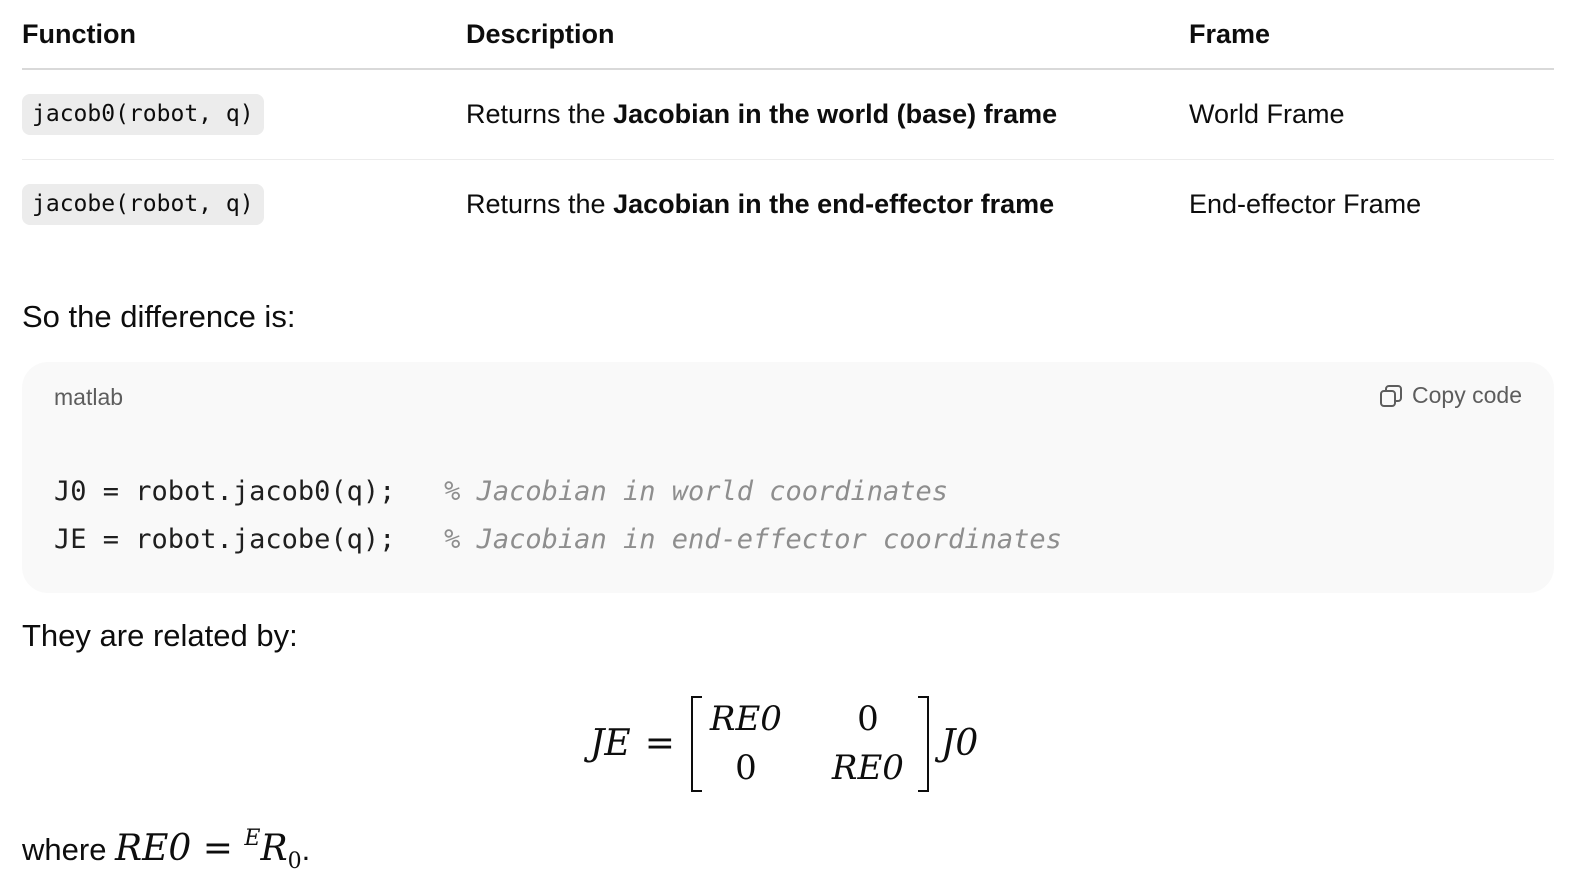 The image size is (1572, 888). Describe the element at coordinates (835, 114) in the screenshot. I see `description-bold: Jacobian in the world (base) frame` at that location.